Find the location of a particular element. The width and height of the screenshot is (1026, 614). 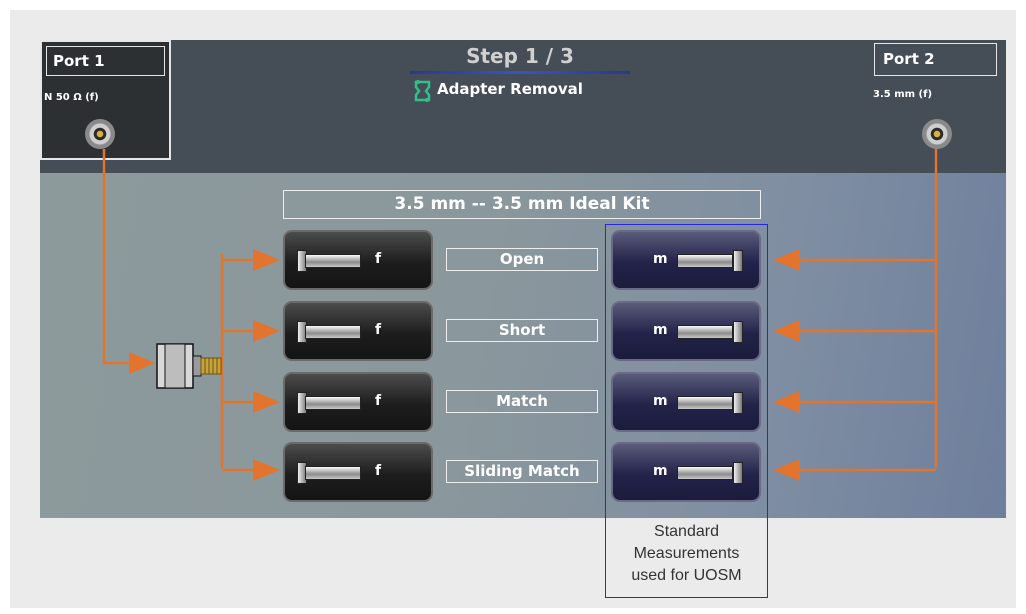

short-female-button: f is located at coordinates (358, 331).